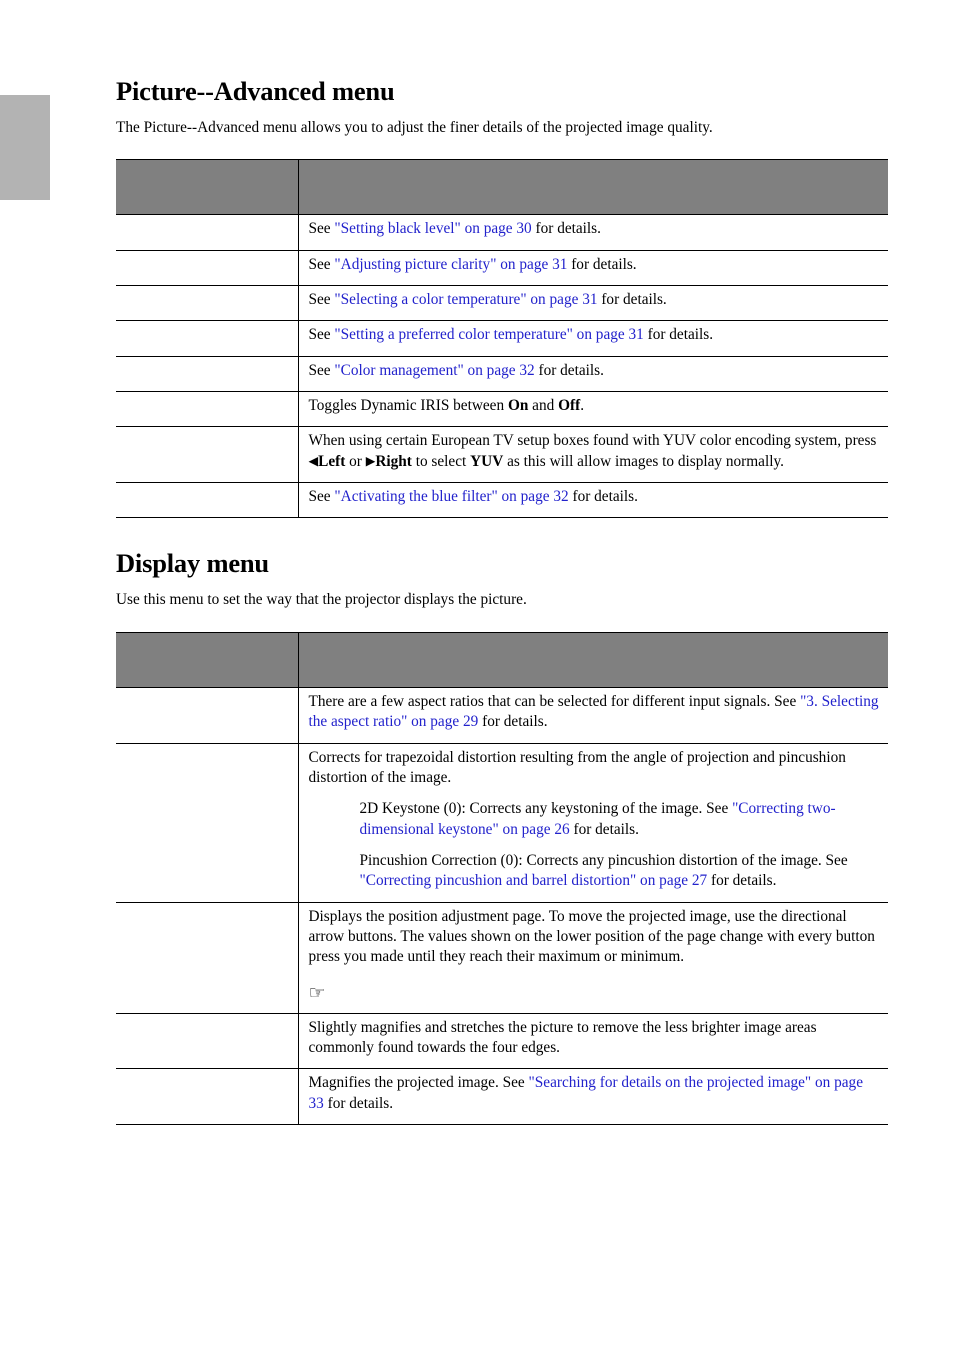  Describe the element at coordinates (432, 228) in the screenshot. I see `cross-reference-link: "Setting black level" on page 30` at that location.